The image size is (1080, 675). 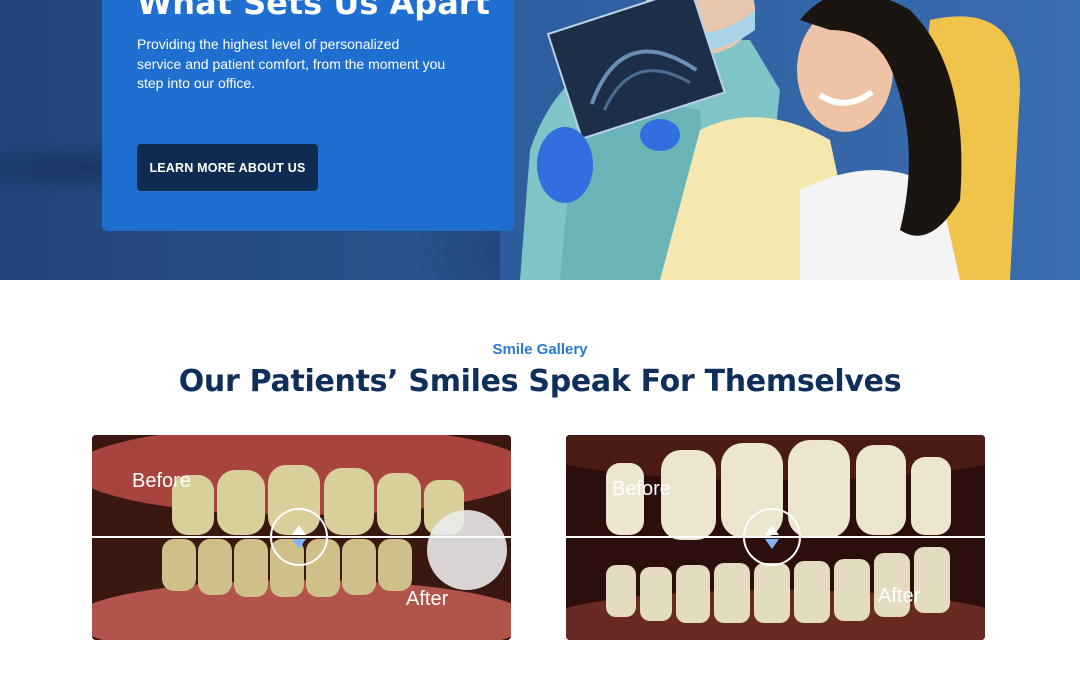 I want to click on learn-more-button: LEARN MORE ABOUT US, so click(x=227, y=167).